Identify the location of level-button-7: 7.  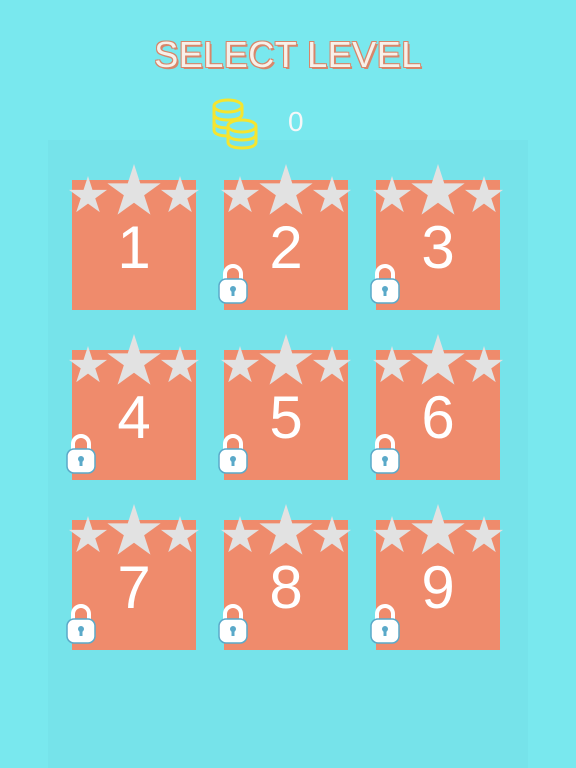
(134, 577).